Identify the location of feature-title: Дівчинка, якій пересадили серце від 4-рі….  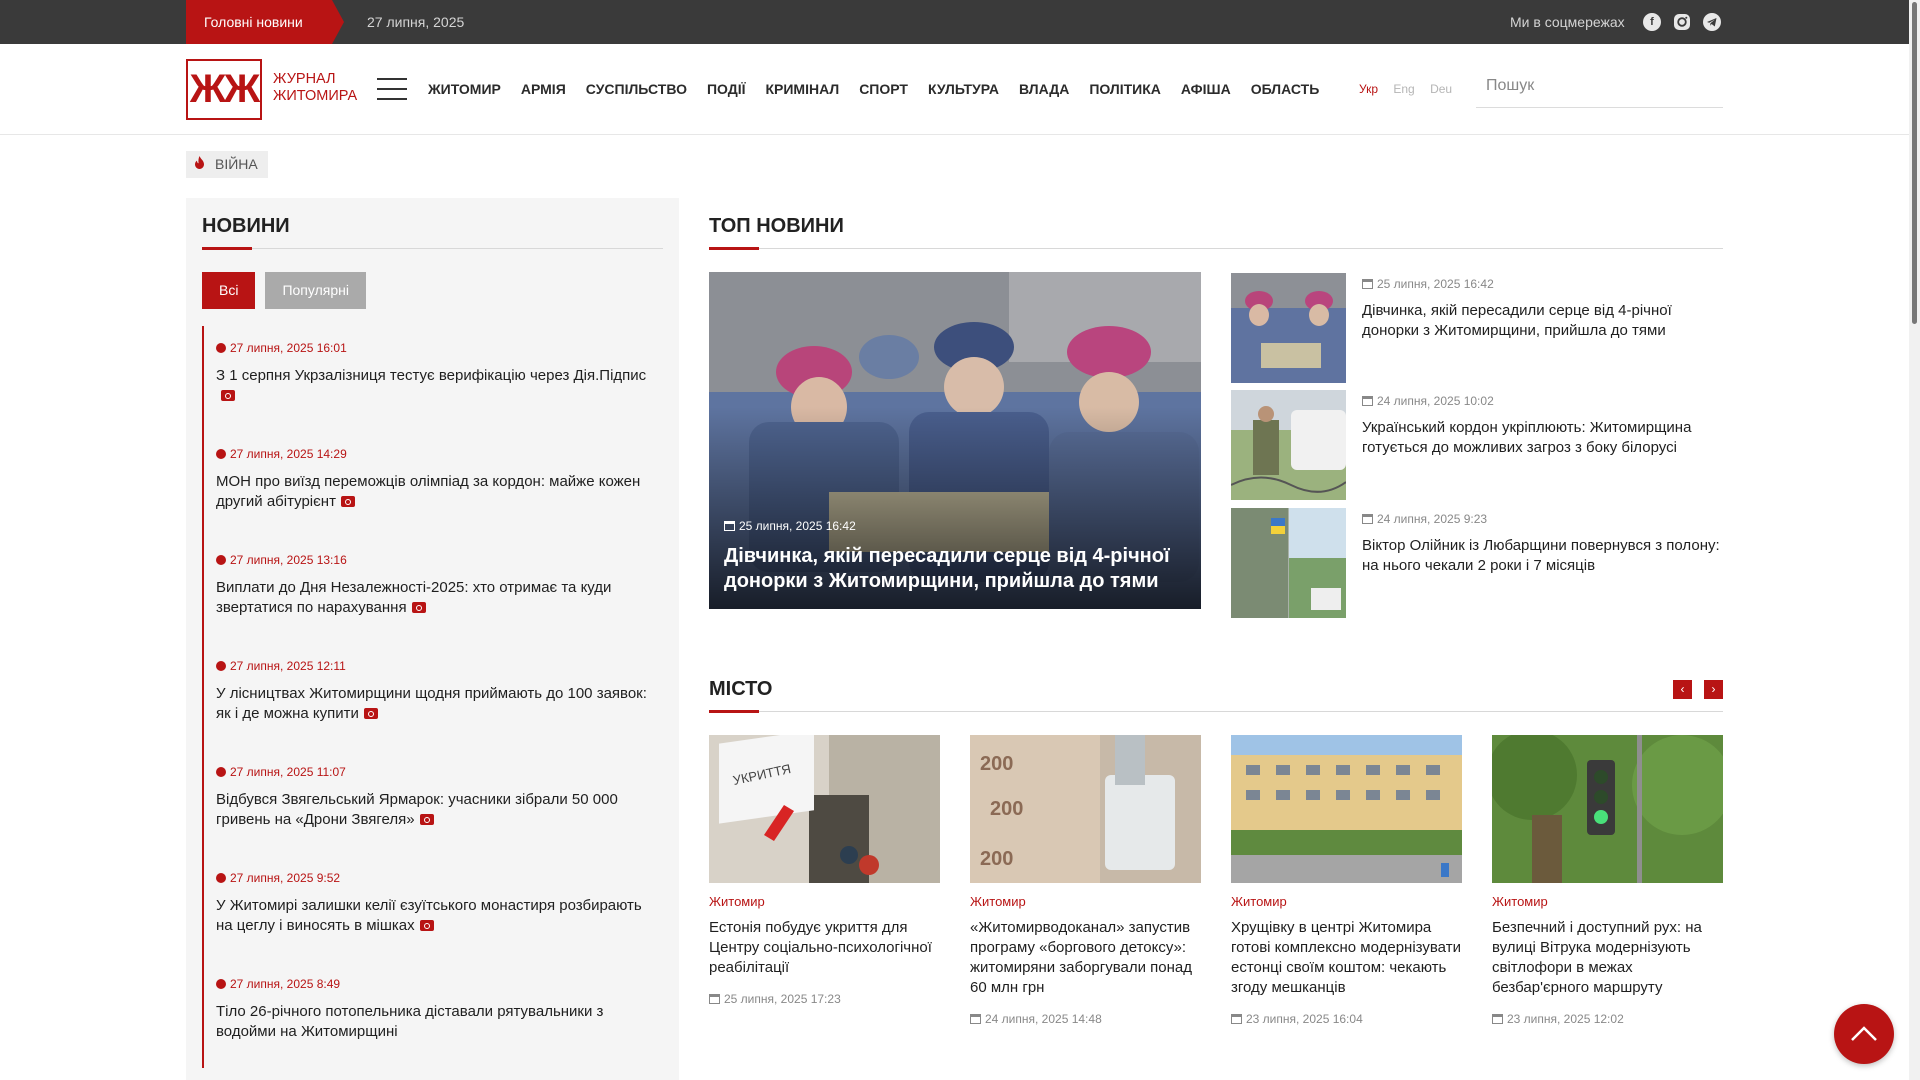
(954, 569).